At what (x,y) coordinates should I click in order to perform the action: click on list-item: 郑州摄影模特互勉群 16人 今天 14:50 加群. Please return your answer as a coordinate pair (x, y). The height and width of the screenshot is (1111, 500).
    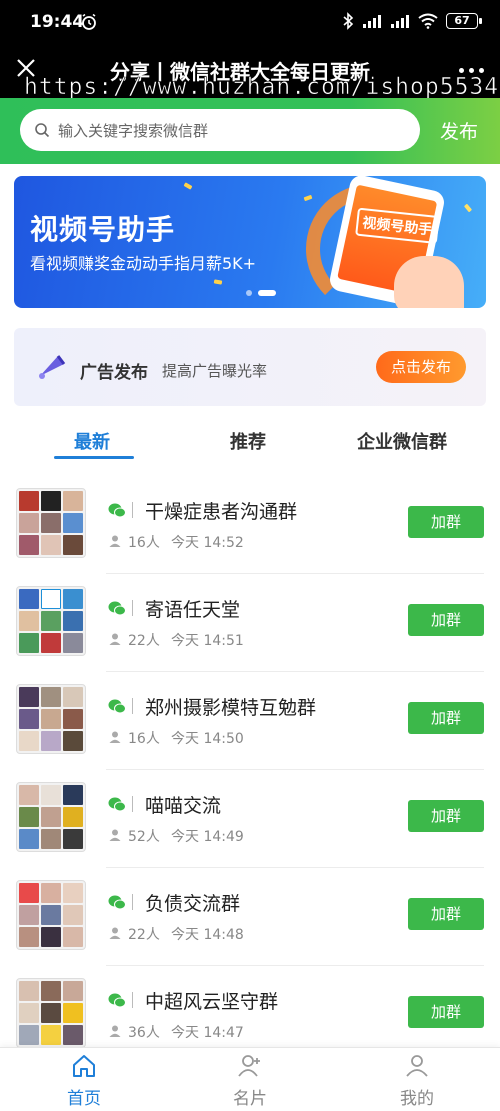
    Looking at the image, I should click on (250, 721).